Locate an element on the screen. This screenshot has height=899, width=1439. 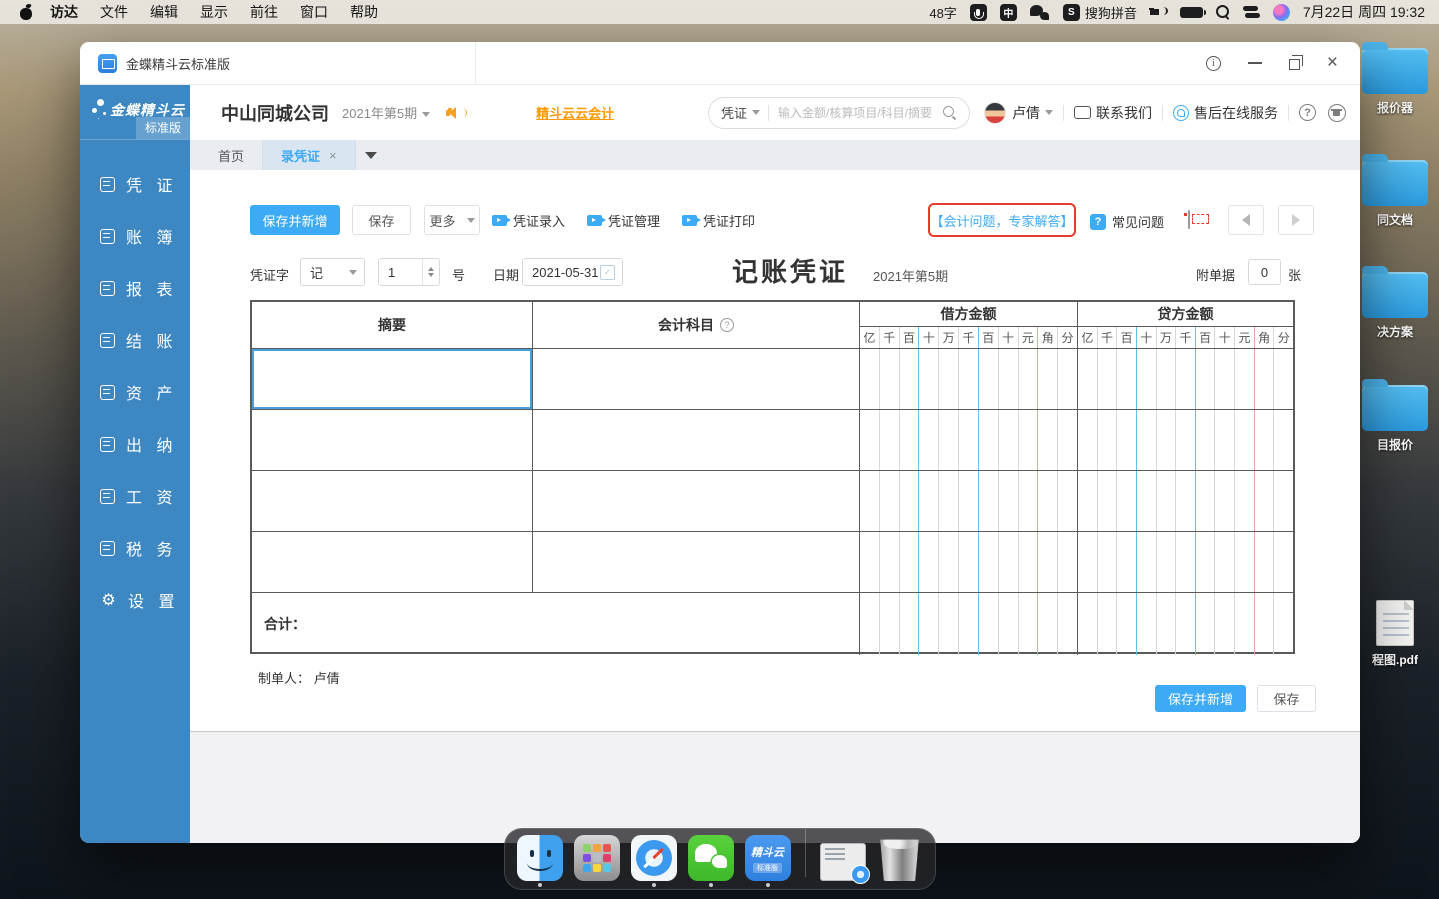
gift-icon is located at coordinates (1337, 112).